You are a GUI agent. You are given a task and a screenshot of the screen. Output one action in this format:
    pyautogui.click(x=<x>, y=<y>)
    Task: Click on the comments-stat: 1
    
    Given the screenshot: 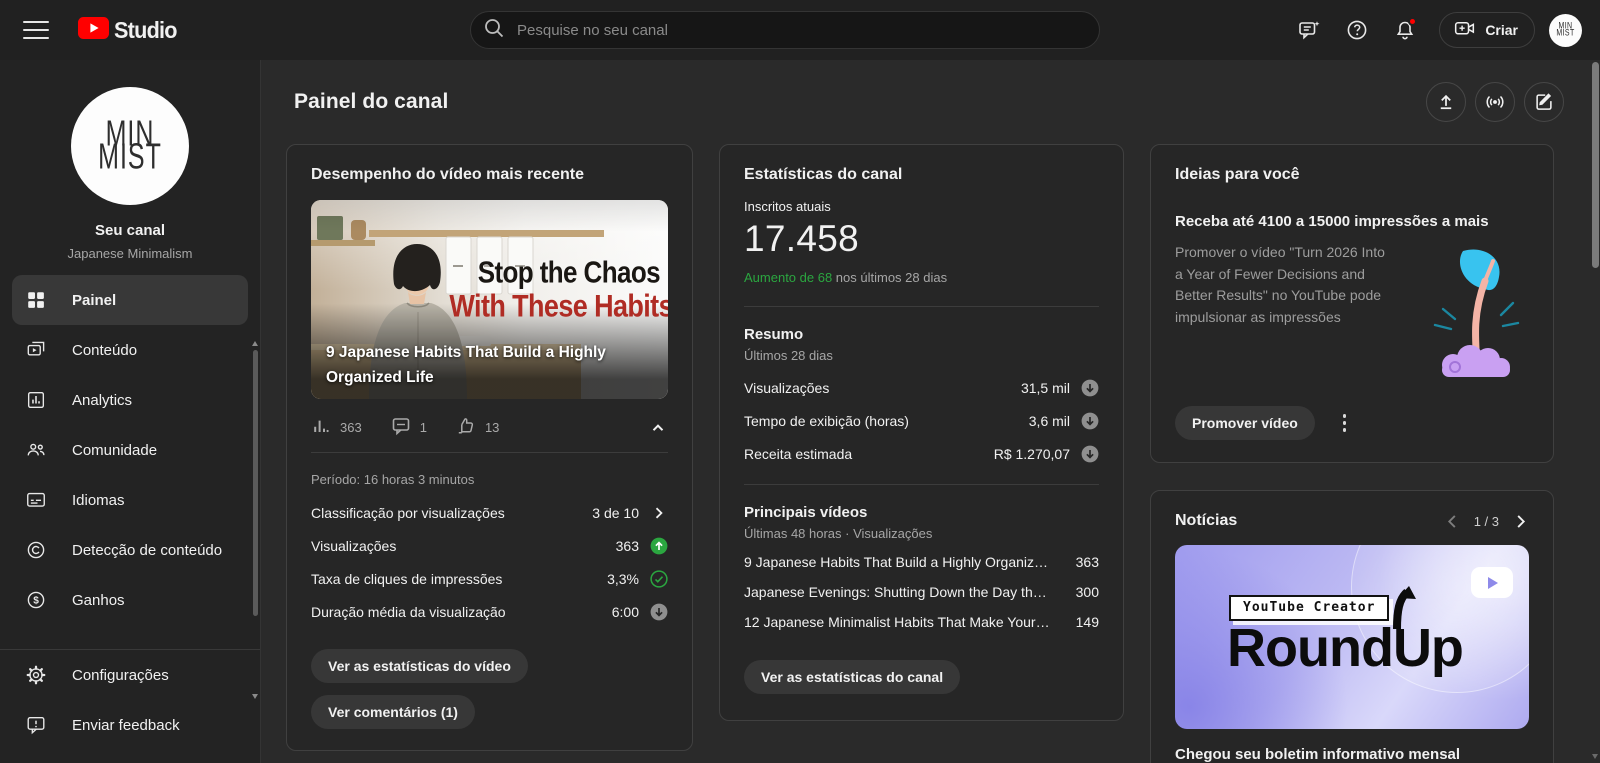 What is the action you would take?
    pyautogui.click(x=409, y=427)
    